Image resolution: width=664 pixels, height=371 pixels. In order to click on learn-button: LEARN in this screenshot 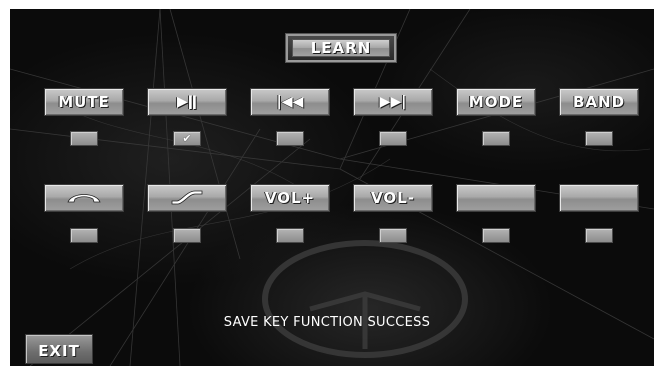, I will do `click(341, 48)`.